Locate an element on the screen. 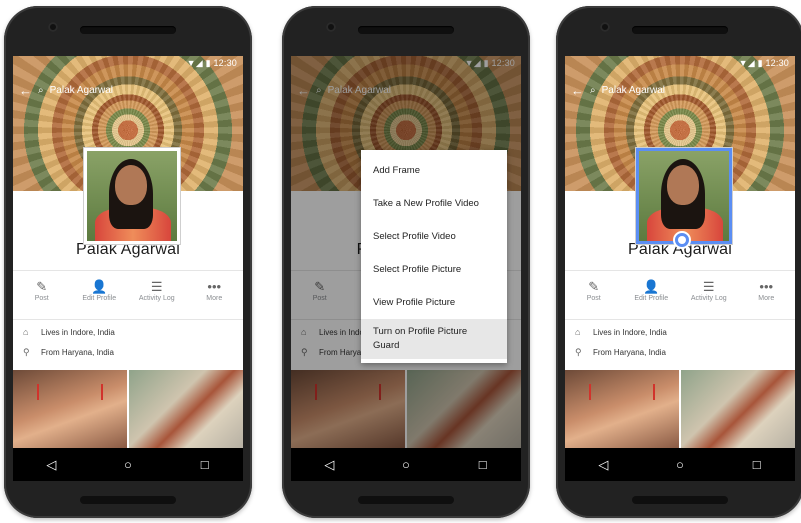  profile-picture-guarded is located at coordinates (684, 196).